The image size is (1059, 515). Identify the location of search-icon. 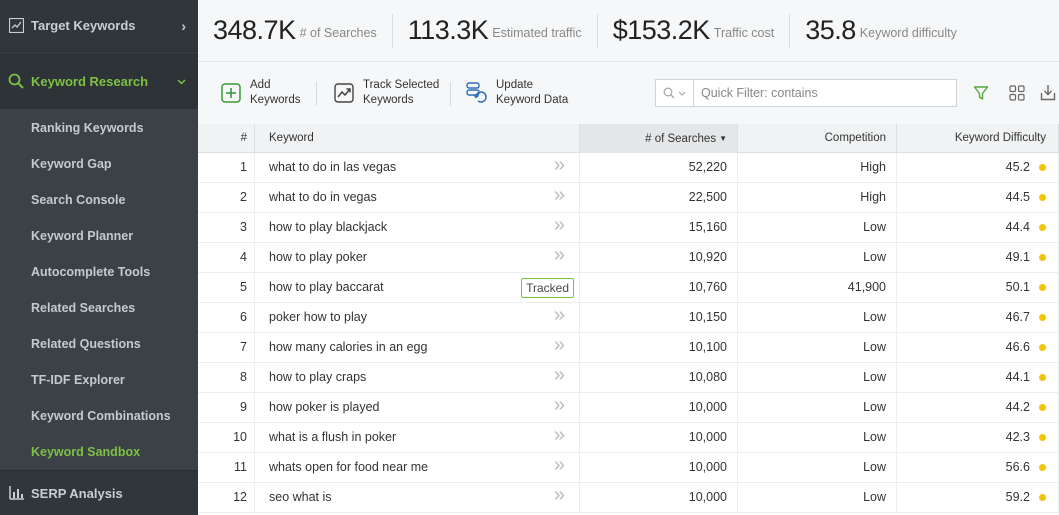
(669, 93).